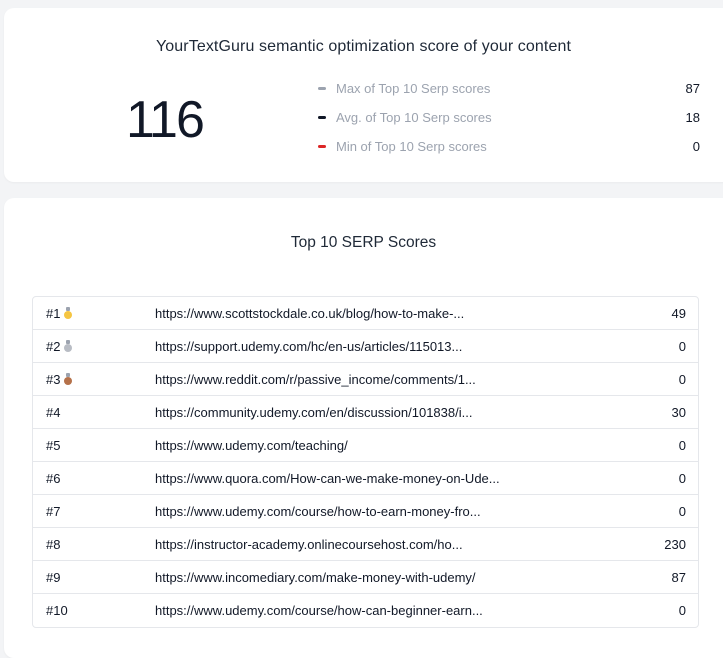 Image resolution: width=723 pixels, height=658 pixels. Describe the element at coordinates (322, 117) in the screenshot. I see `avg-legend-dash` at that location.